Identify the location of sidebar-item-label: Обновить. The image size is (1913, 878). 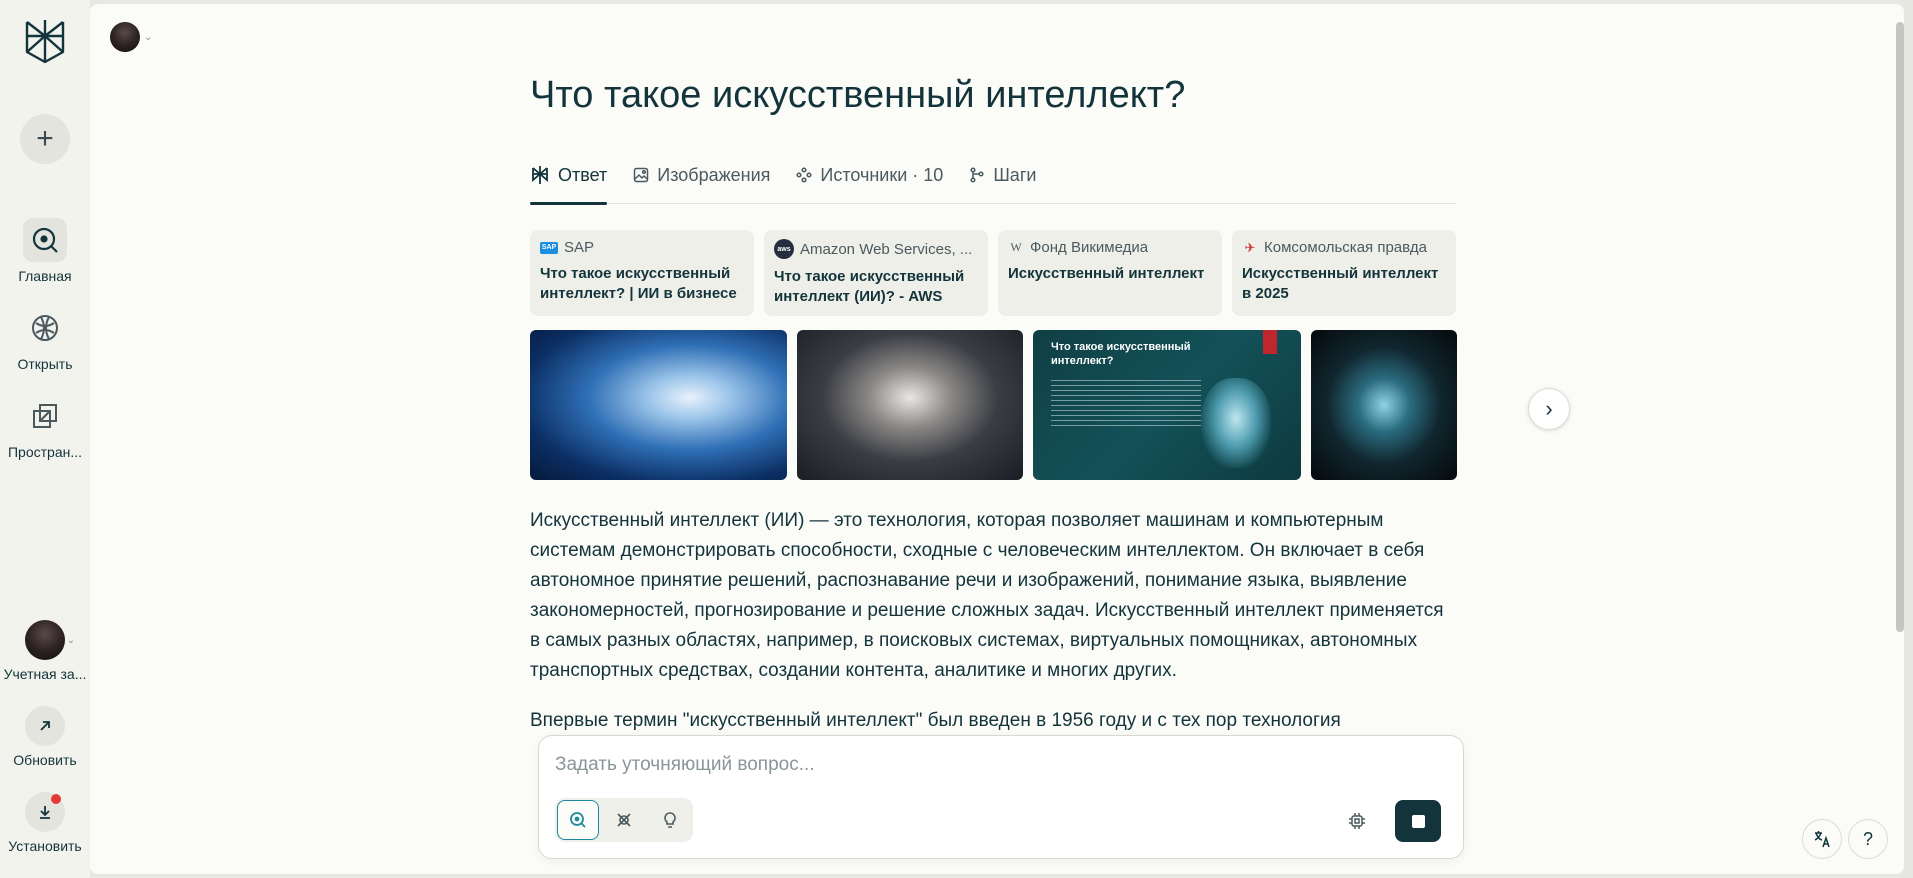
(45, 760).